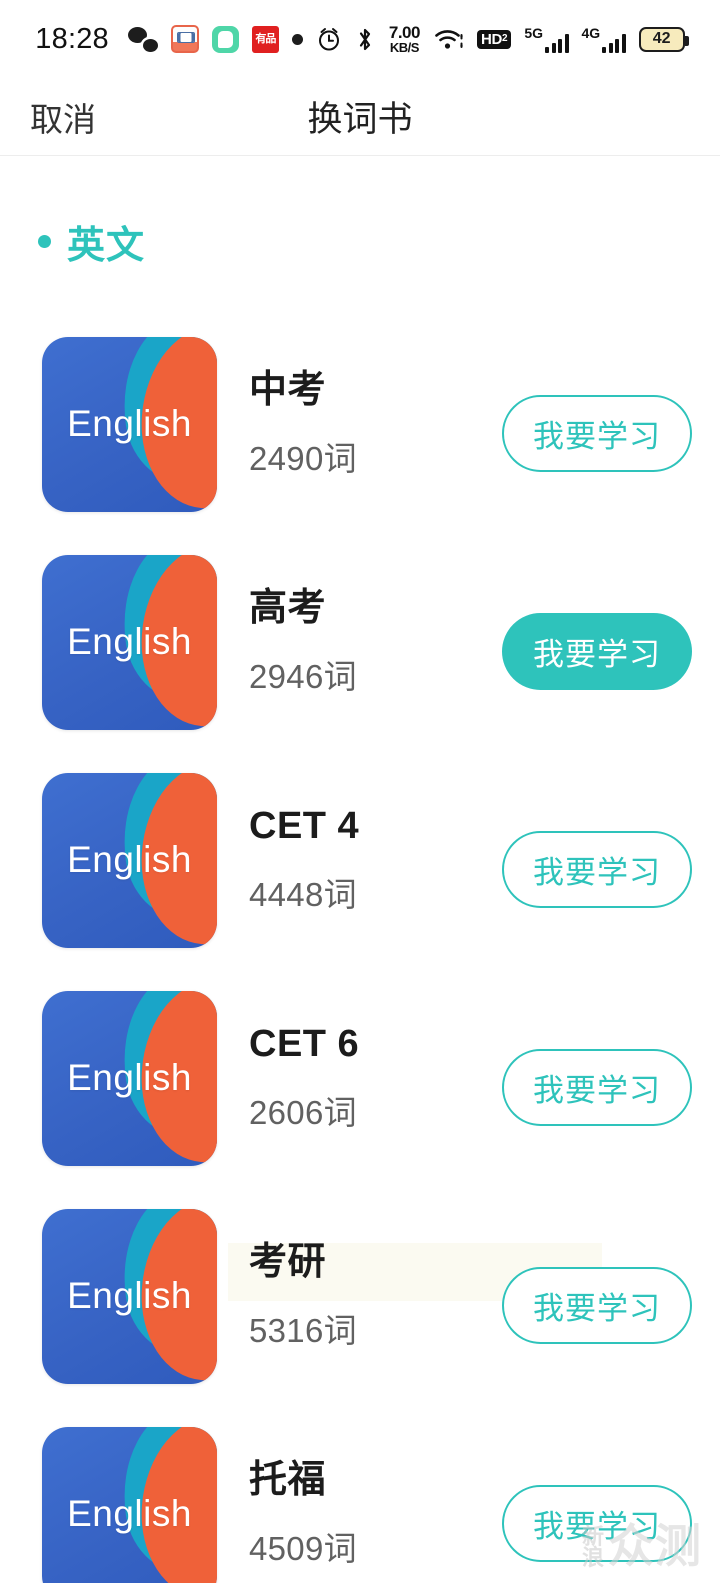  Describe the element at coordinates (303, 677) in the screenshot. I see `wordbook-word-count: 2946词` at that location.